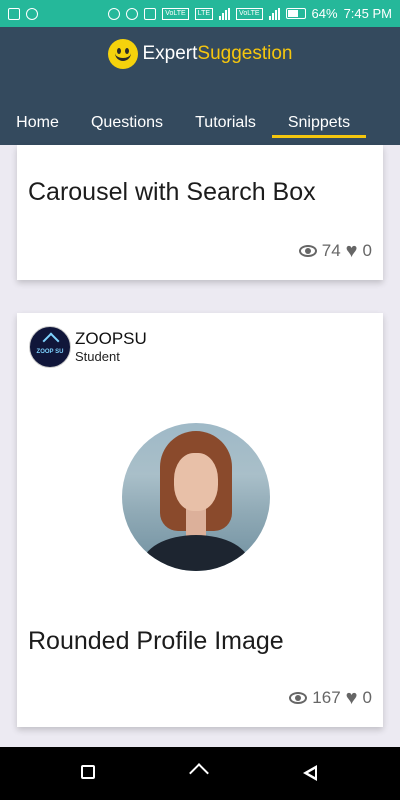 This screenshot has height=800, width=400. Describe the element at coordinates (50, 352) in the screenshot. I see `avatar-logo-text: ZOOP SU` at that location.